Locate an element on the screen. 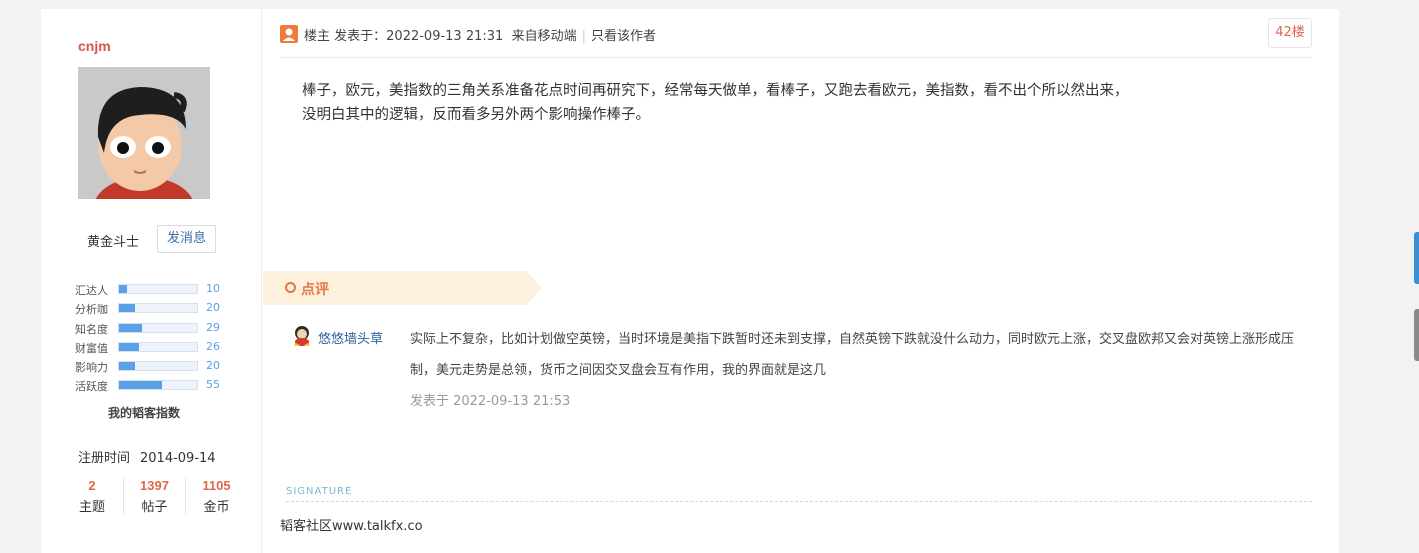 Image resolution: width=1419 pixels, height=553 pixels. commenter-name: 悠悠墙头草 is located at coordinates (350, 337).